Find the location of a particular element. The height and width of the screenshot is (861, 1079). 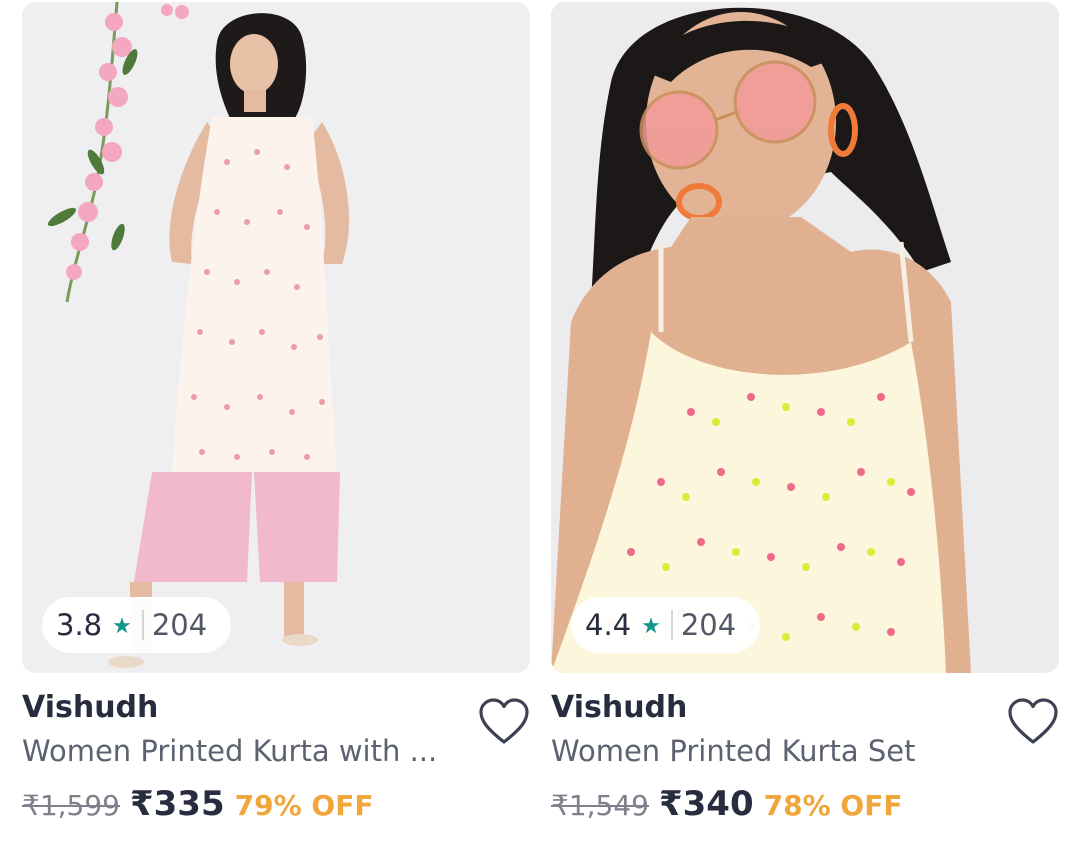

price-row: ₹1,599 ₹335 79% OFF is located at coordinates (197, 804).